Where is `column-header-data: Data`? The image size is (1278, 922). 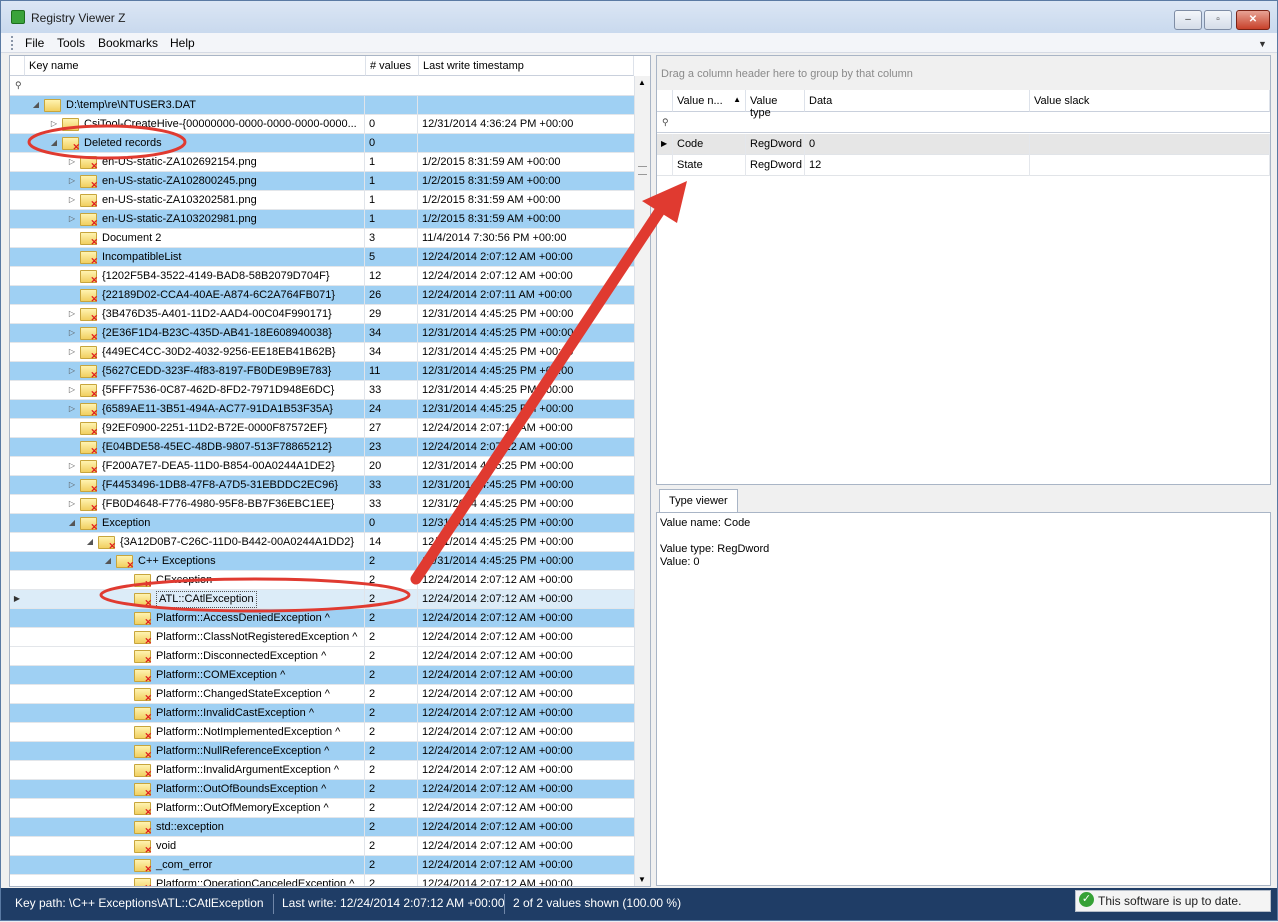 column-header-data: Data is located at coordinates (917, 101).